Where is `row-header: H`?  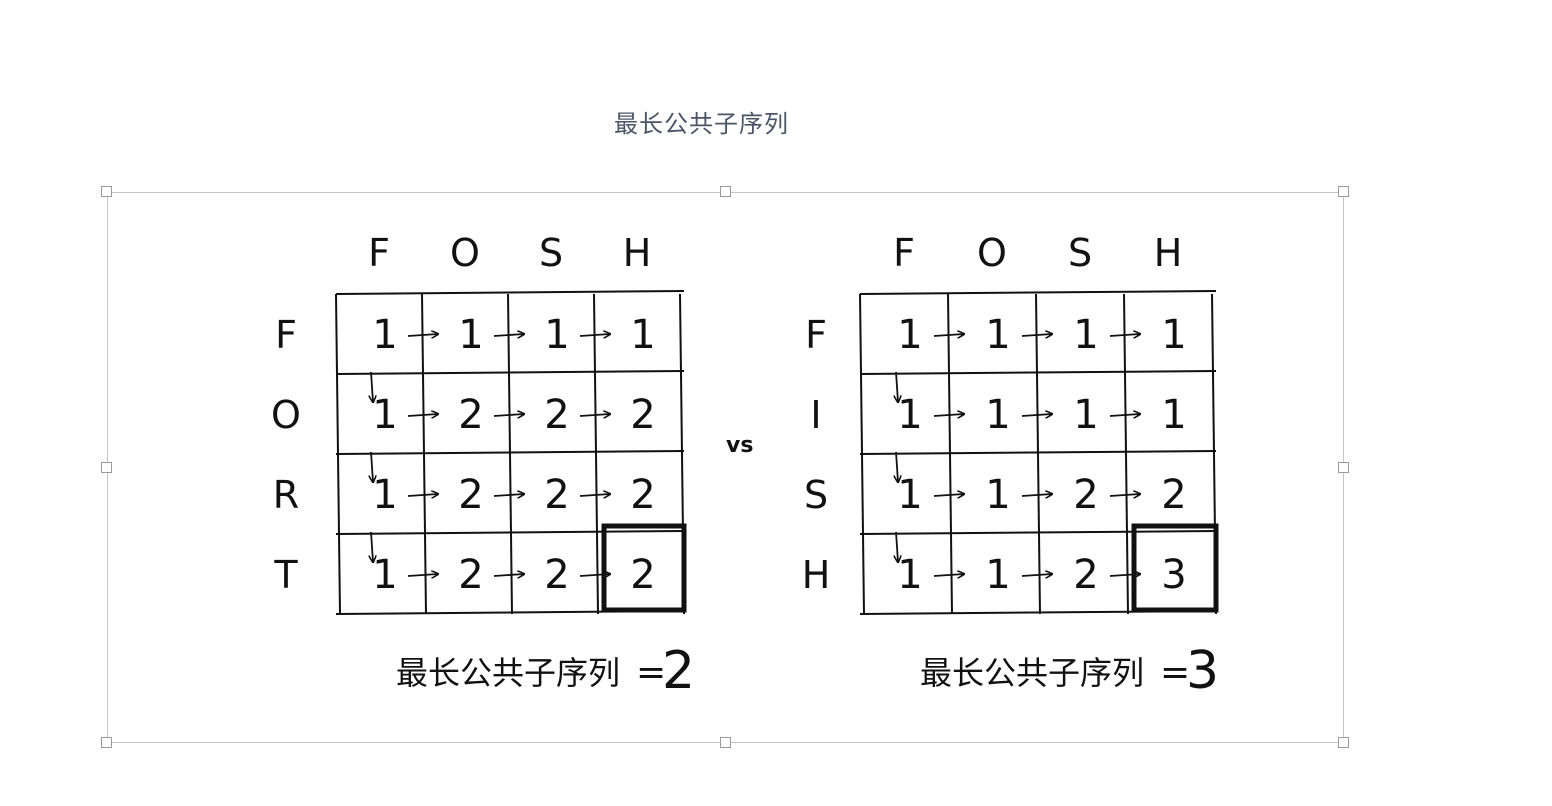 row-header: H is located at coordinates (816, 575).